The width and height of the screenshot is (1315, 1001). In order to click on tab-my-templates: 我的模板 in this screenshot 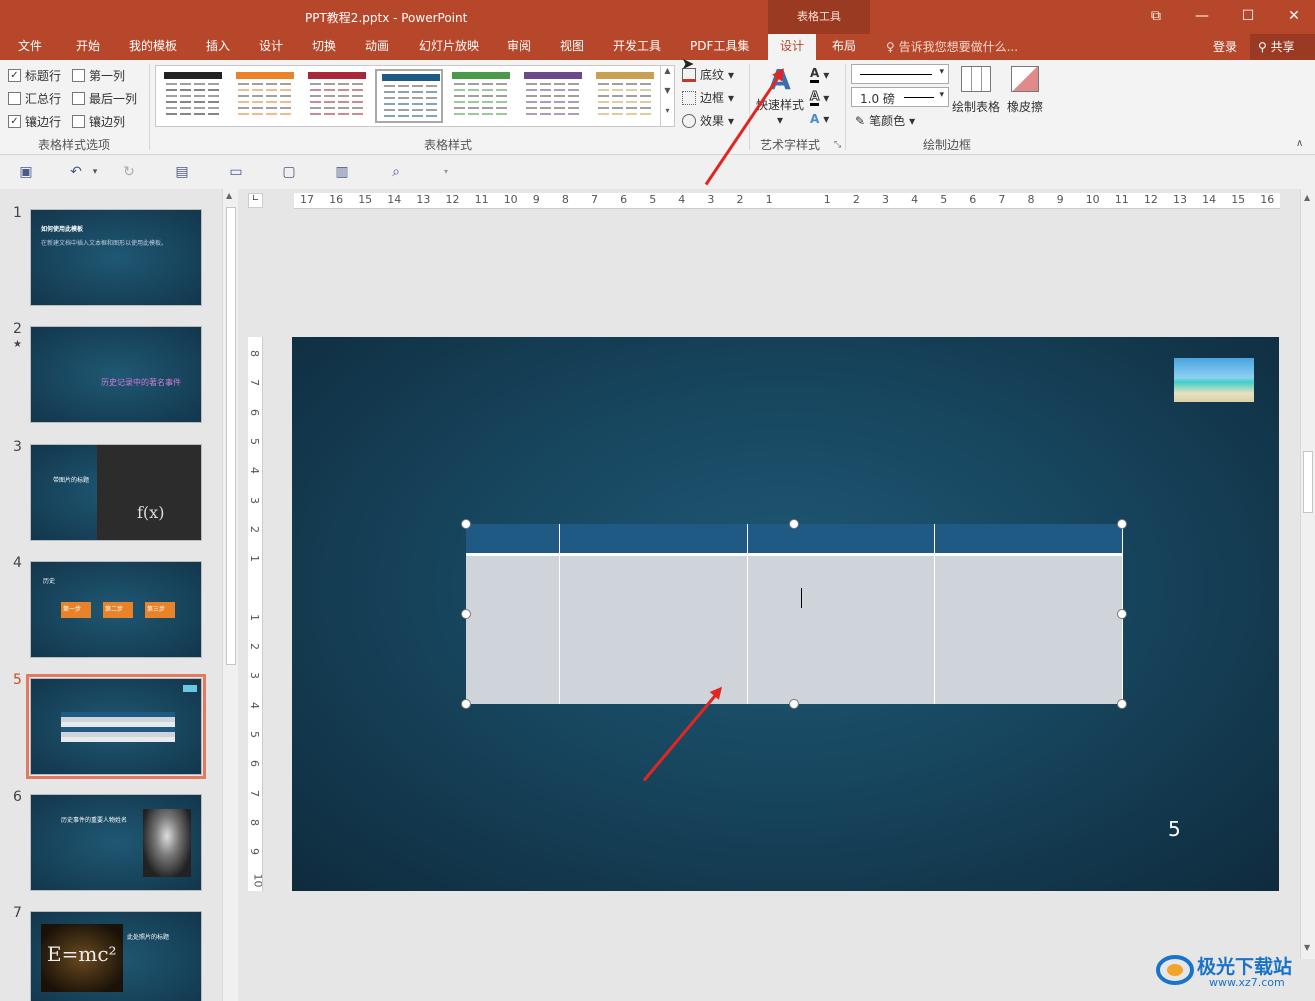, I will do `click(153, 46)`.